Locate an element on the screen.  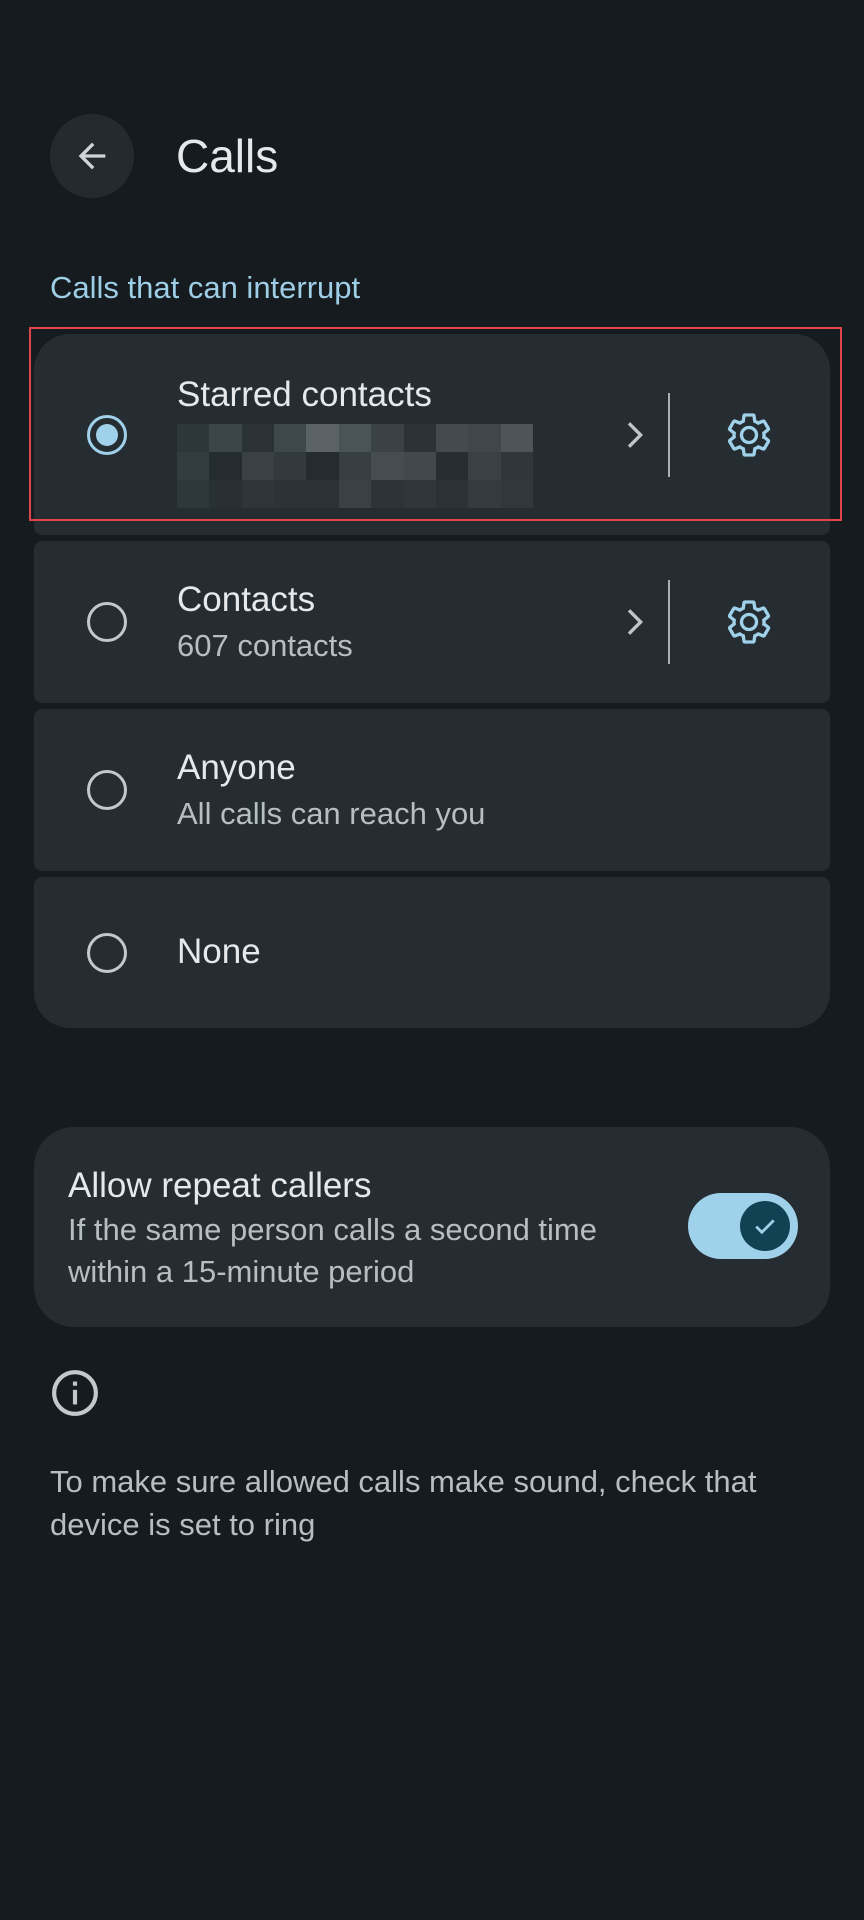
option-subtitle-anyone: All calls can reach you is located at coordinates (331, 813).